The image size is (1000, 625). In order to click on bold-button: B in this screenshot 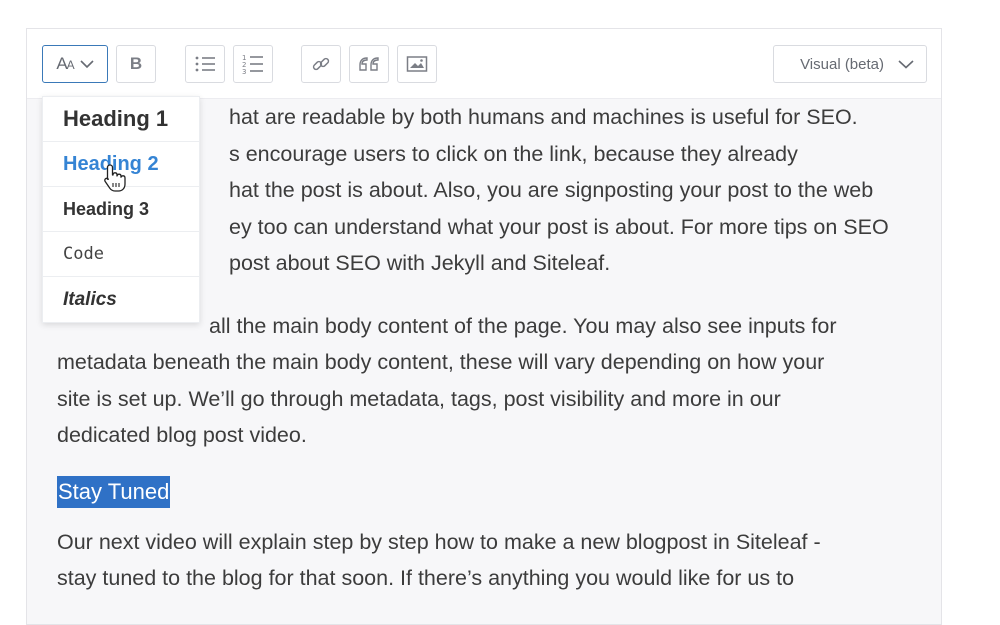, I will do `click(136, 64)`.